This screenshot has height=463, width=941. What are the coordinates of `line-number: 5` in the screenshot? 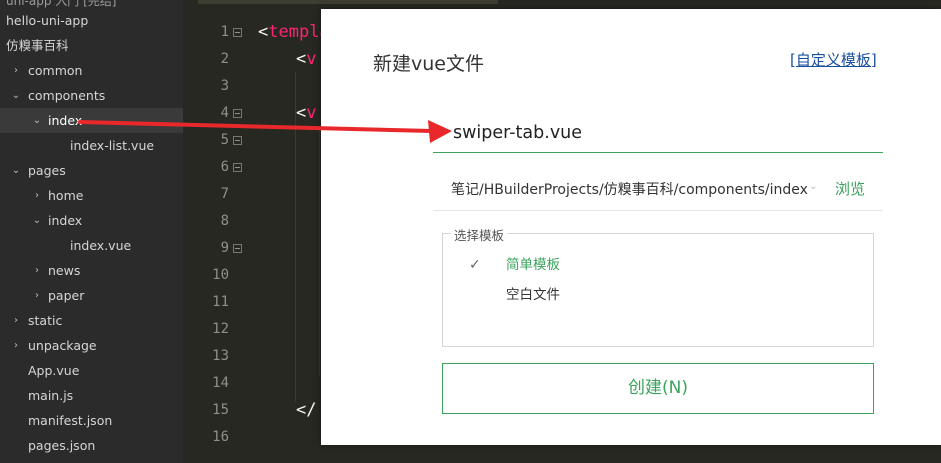 It's located at (224, 140).